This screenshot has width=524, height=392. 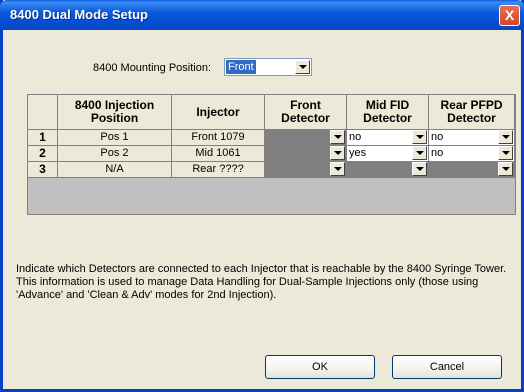 What do you see at coordinates (472, 170) in the screenshot?
I see `rear-detector-select` at bounding box center [472, 170].